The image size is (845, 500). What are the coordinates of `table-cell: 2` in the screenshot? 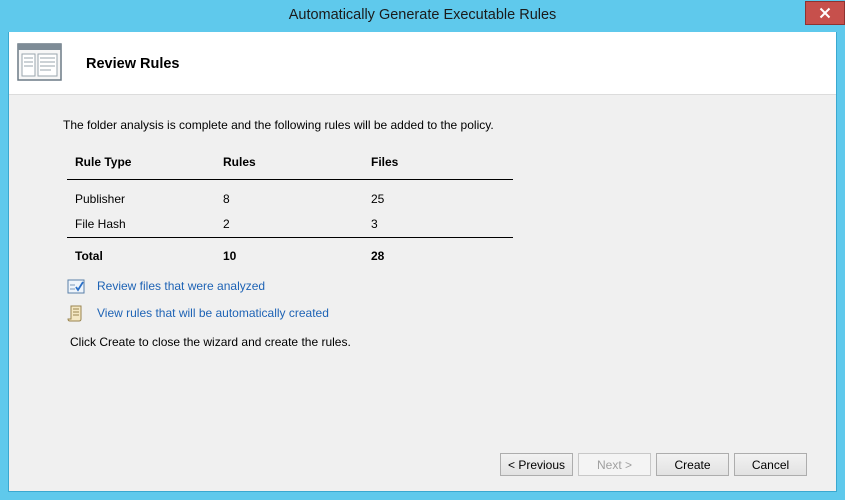 It's located at (226, 224).